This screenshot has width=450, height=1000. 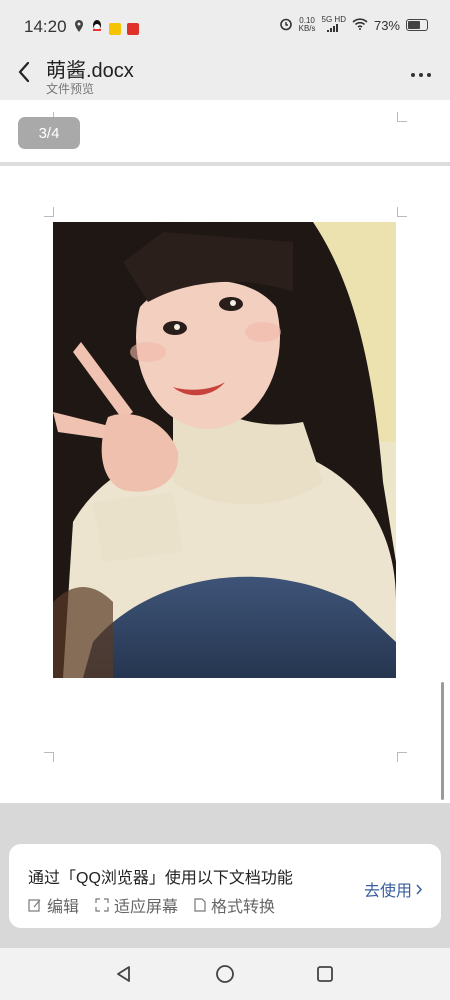 What do you see at coordinates (115, 28) in the screenshot?
I see `meituan-icon` at bounding box center [115, 28].